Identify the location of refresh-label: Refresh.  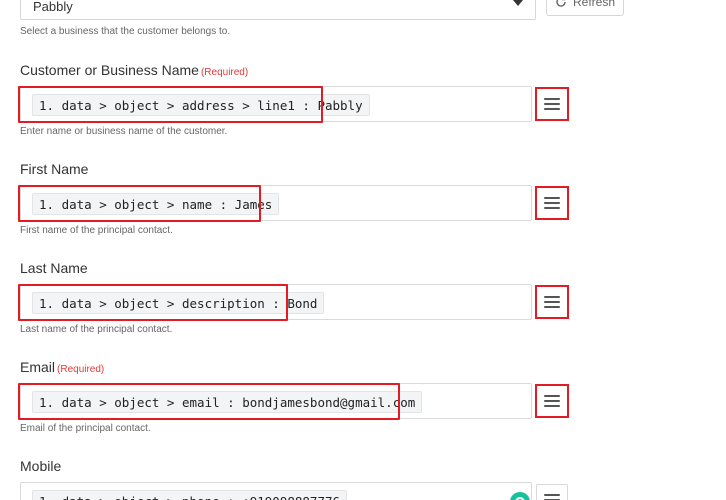
(594, 4).